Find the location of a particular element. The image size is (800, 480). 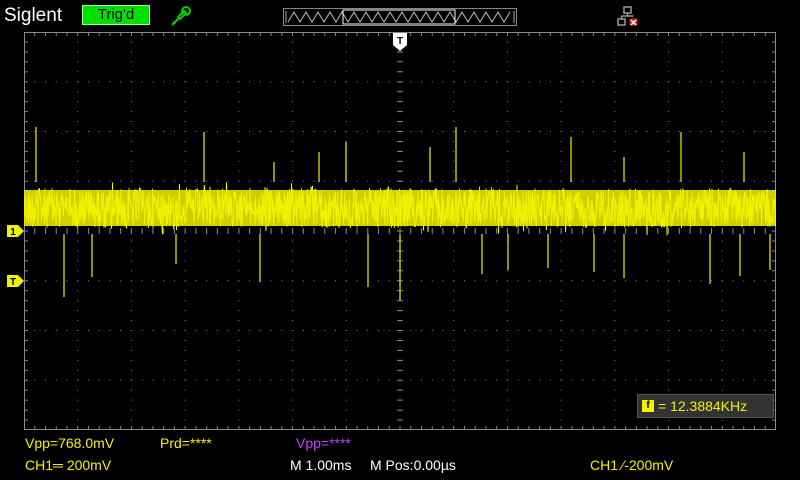

ch1-vpp-measurement: Vpp=768.0mV is located at coordinates (70, 443).